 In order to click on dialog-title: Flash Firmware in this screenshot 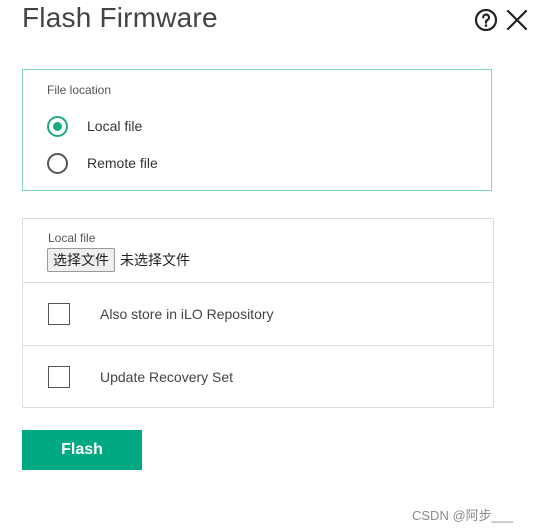, I will do `click(120, 17)`.